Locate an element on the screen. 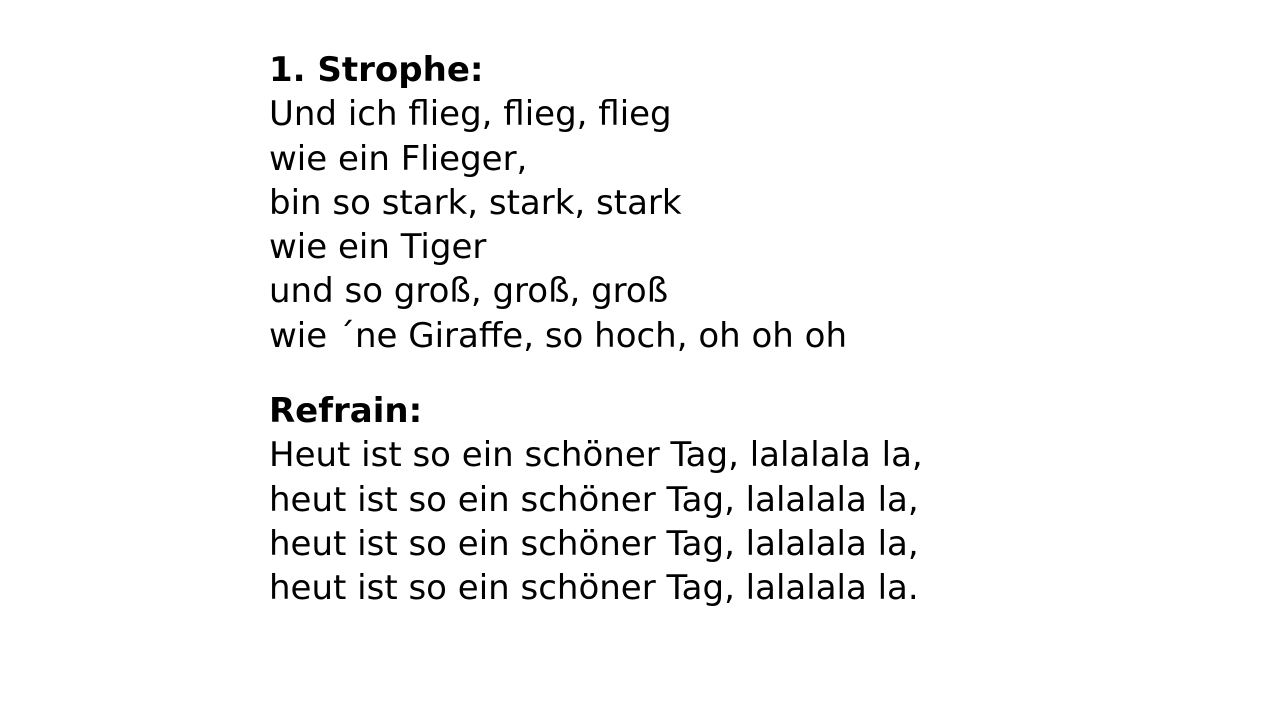 The width and height of the screenshot is (1280, 720). verse-line: und so groß, groß, groß is located at coordinates (469, 291).